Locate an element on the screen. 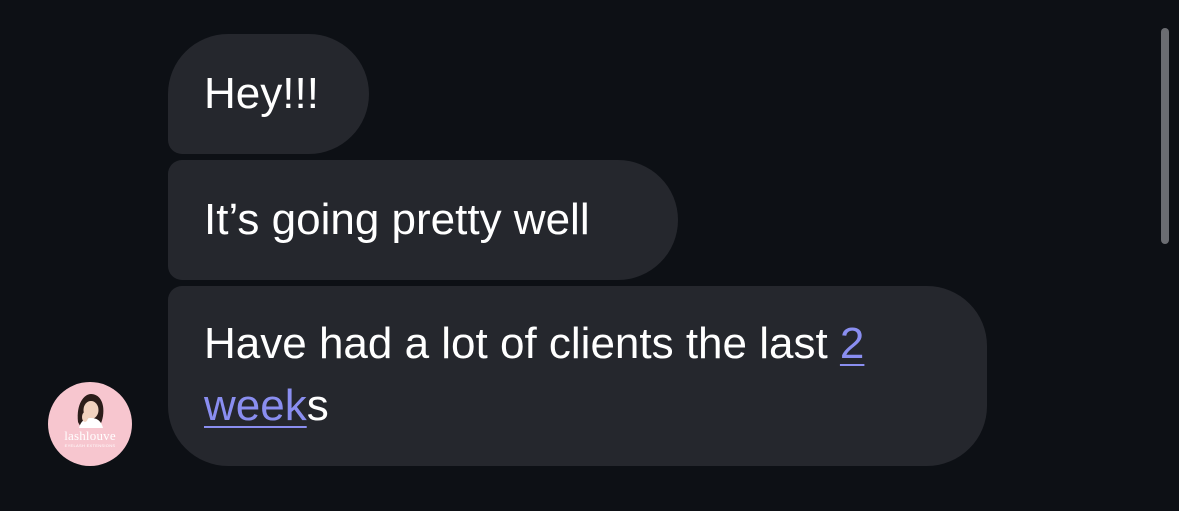 The image size is (1179, 511). message-bubble: Hey!!! is located at coordinates (268, 94).